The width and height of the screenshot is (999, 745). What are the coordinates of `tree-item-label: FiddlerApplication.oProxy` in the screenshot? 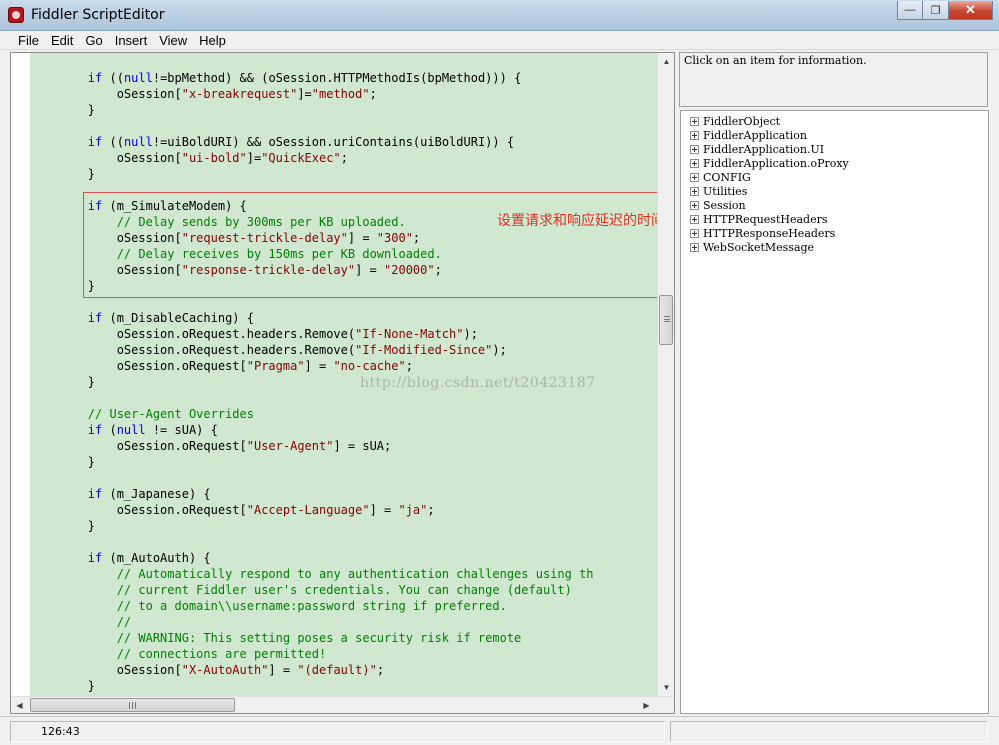 It's located at (776, 163).